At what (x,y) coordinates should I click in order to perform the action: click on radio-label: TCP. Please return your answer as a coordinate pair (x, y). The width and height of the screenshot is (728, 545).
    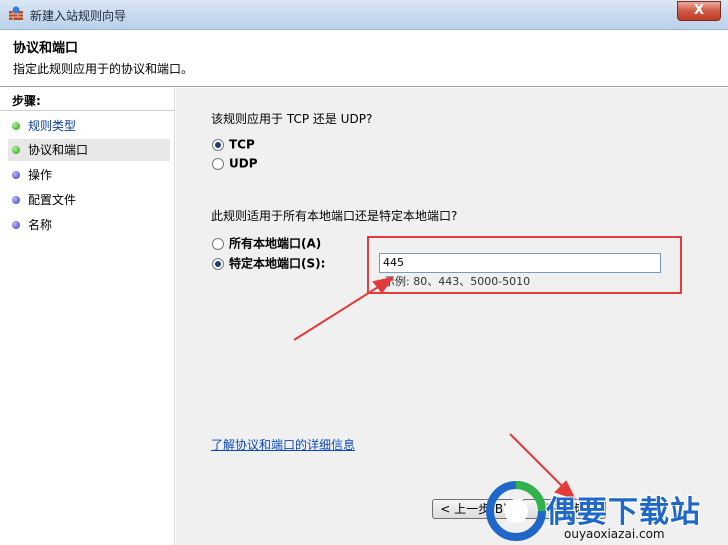
    Looking at the image, I should click on (242, 144).